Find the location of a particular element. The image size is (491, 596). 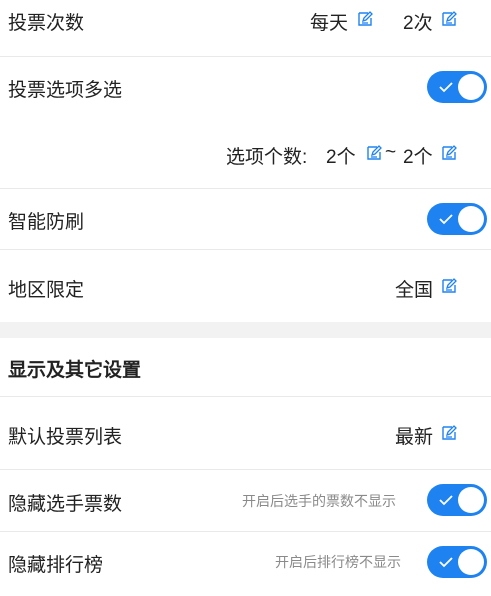

hide-votes-hint: 开启后选手的票数不显示 is located at coordinates (319, 501).